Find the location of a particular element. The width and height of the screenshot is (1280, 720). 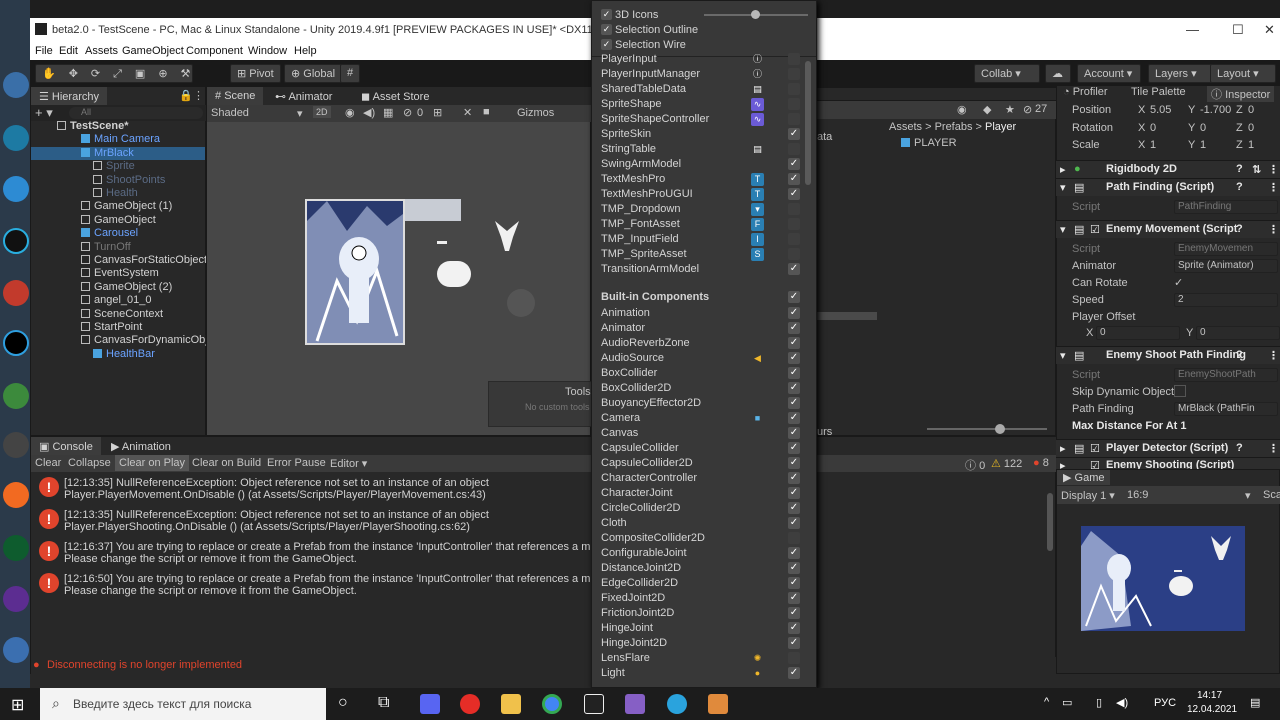

gizmo-option: DistanceJoint2D ✓ is located at coordinates (703, 568).